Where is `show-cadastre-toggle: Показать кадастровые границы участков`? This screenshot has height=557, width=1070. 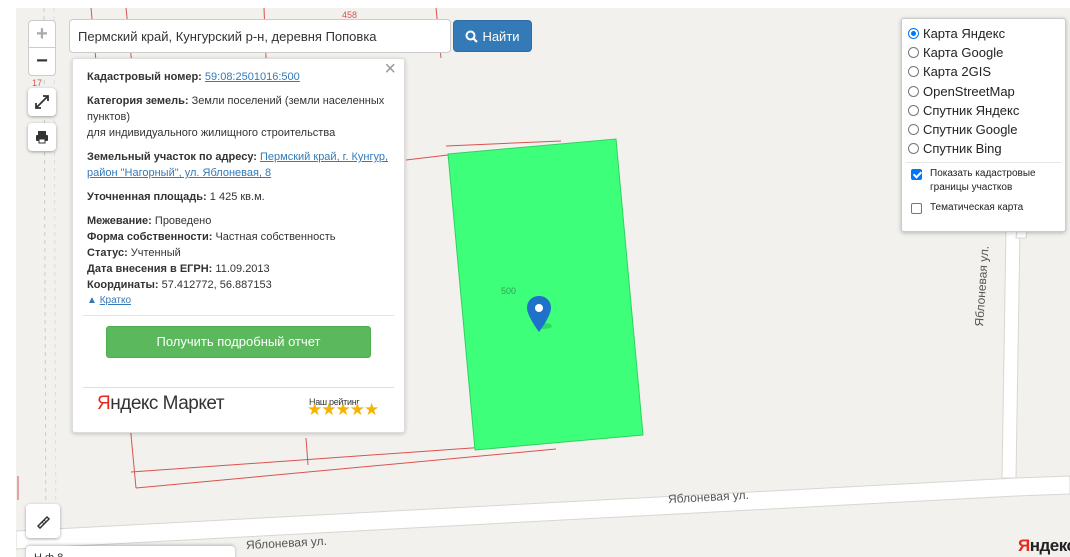
show-cadastre-toggle: Показать кадастровые границы участков is located at coordinates (983, 181).